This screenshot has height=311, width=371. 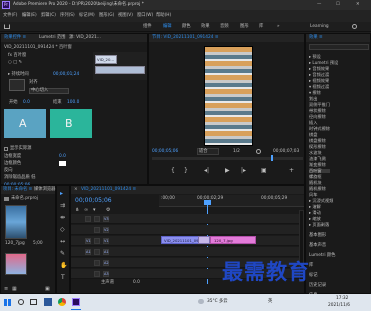 What do you see at coordinates (48, 15) in the screenshot?
I see `menu-clip: 剪辑(C)` at bounding box center [48, 15].